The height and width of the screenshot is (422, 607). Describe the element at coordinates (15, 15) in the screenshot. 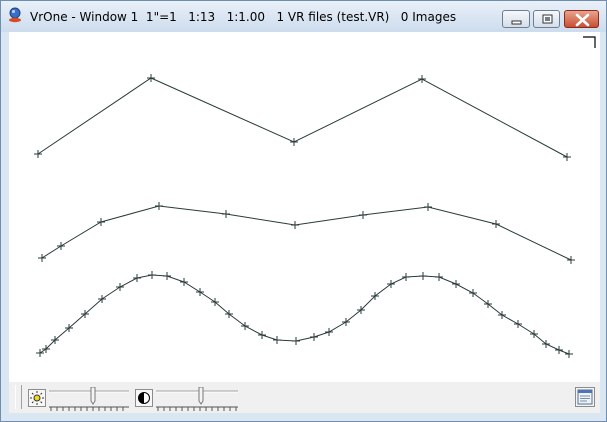

I see `vrone-app-icon` at that location.